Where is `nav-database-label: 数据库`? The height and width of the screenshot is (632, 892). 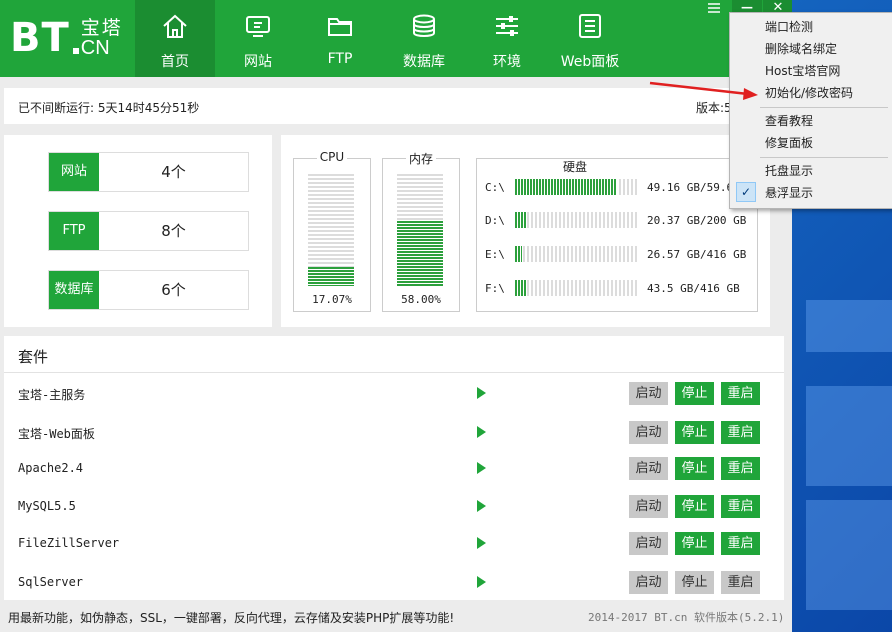
nav-database-label: 数据库 is located at coordinates (424, 62).